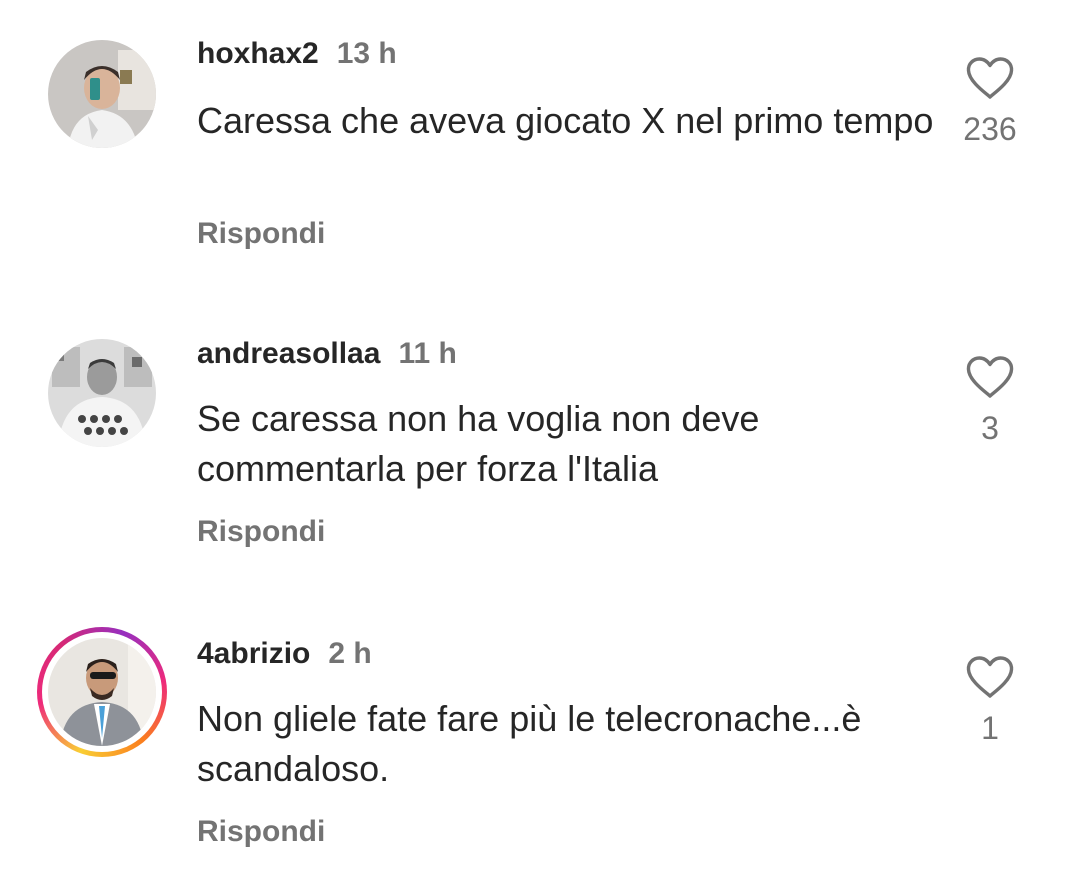  What do you see at coordinates (990, 102) in the screenshot?
I see `like-control: 236` at bounding box center [990, 102].